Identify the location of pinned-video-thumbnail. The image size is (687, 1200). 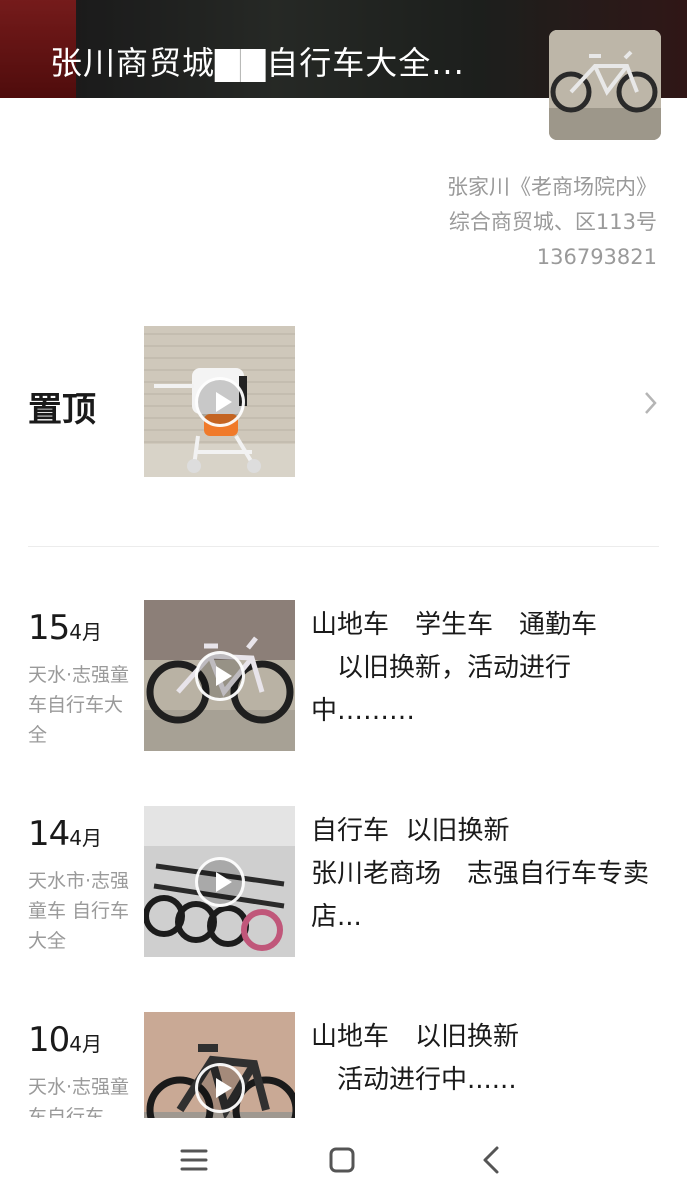
(219, 401).